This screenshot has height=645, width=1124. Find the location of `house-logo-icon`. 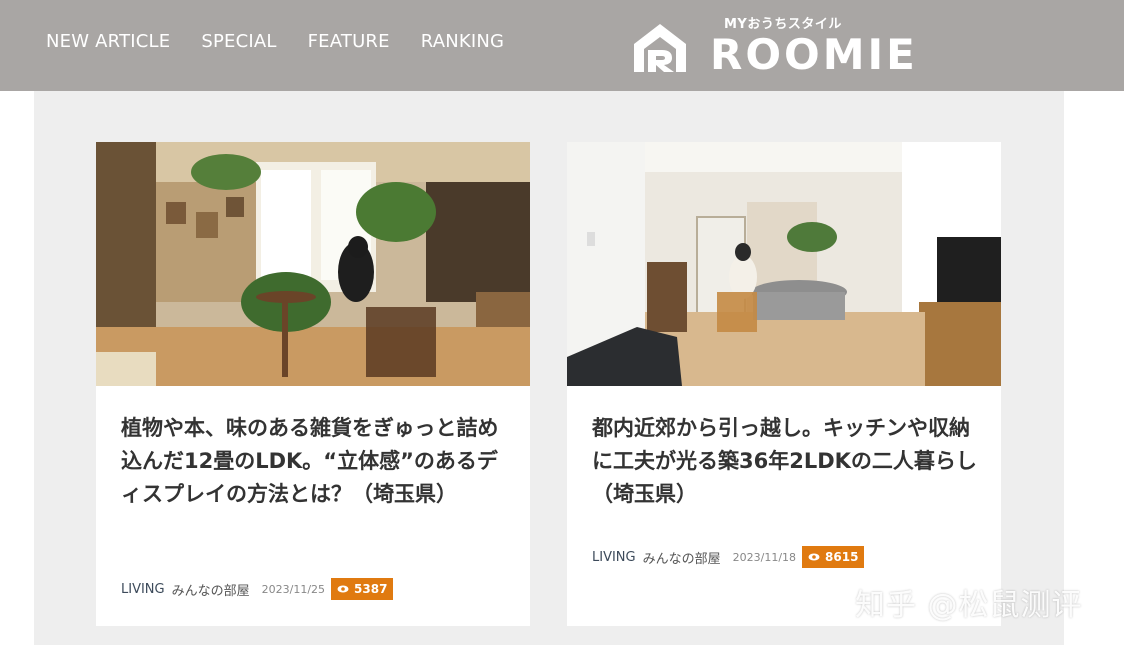

house-logo-icon is located at coordinates (660, 48).